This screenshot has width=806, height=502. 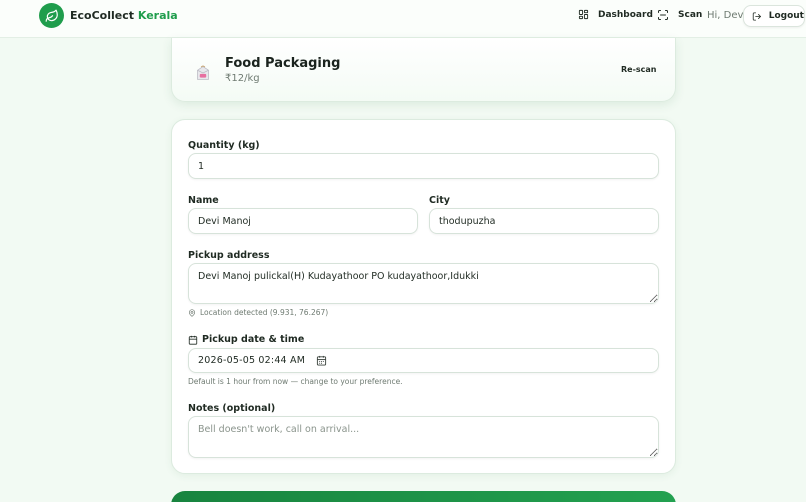 What do you see at coordinates (192, 312) in the screenshot?
I see `map-pin-icon` at bounding box center [192, 312].